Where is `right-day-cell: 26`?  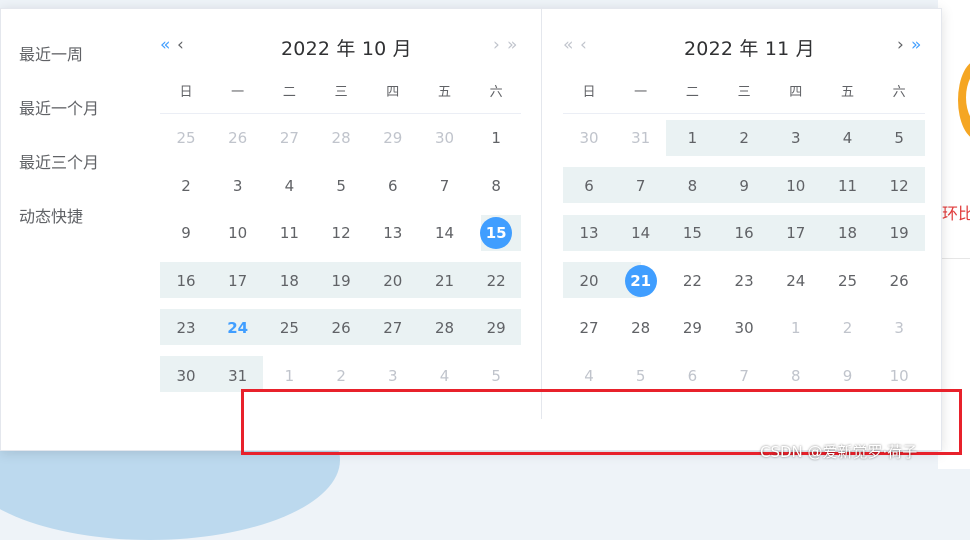
right-day-cell: 26 is located at coordinates (899, 281).